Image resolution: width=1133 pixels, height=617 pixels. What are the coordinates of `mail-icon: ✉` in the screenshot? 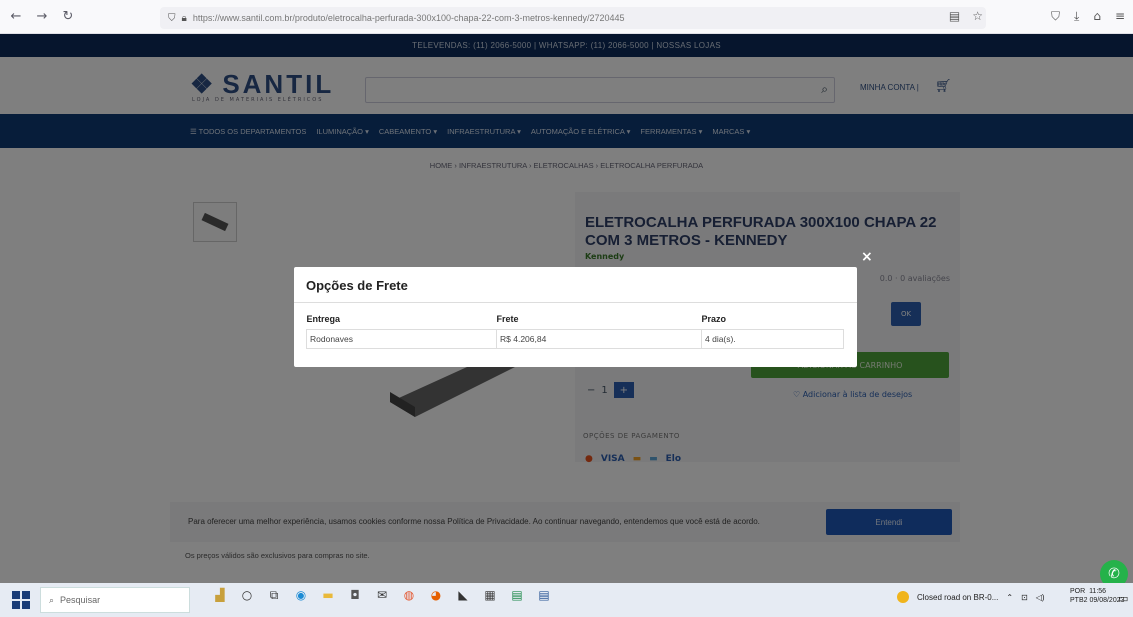 It's located at (382, 595).